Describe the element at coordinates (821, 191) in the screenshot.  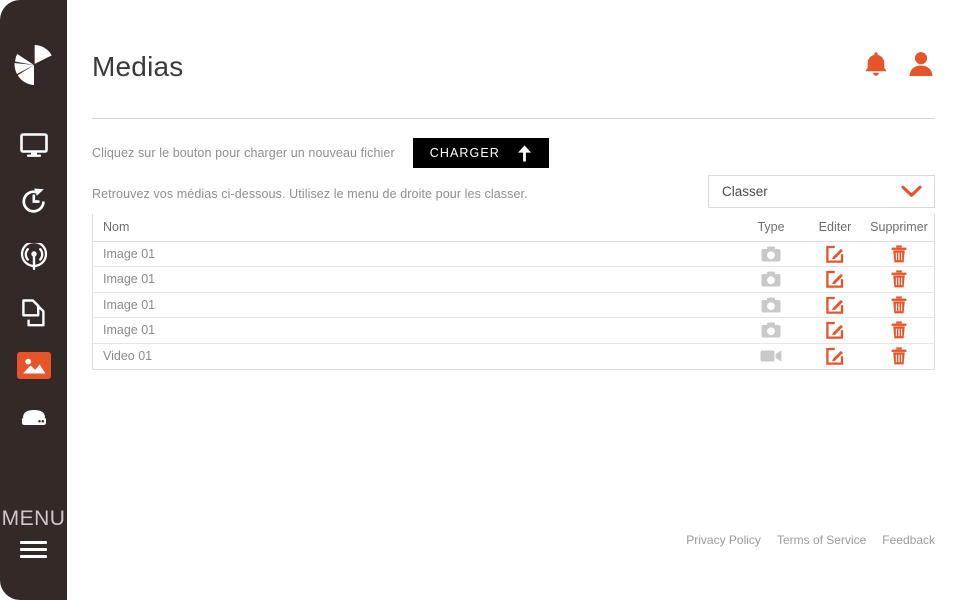
I see `sort-select: Classer` at that location.